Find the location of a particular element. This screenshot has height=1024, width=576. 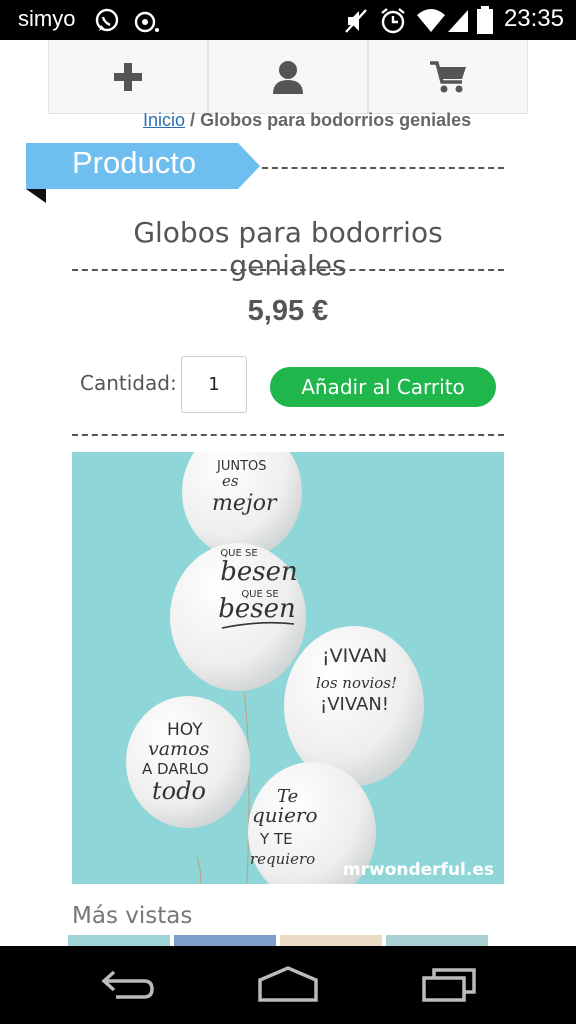

add-to-cart-button: Añadir al Carrito is located at coordinates (383, 387).